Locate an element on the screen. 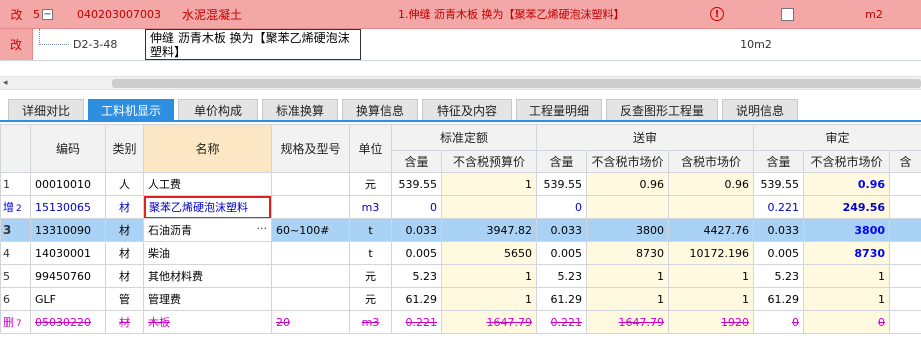 The width and height of the screenshot is (921, 341). header-app-more: 含 is located at coordinates (905, 161).